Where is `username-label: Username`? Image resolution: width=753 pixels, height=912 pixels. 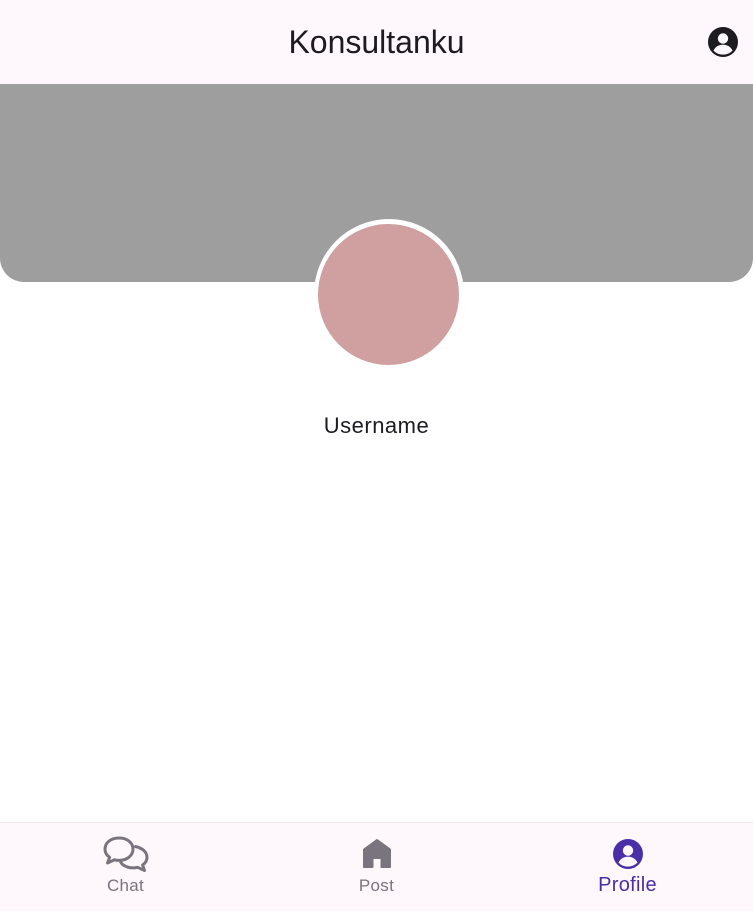
username-label: Username is located at coordinates (376, 425).